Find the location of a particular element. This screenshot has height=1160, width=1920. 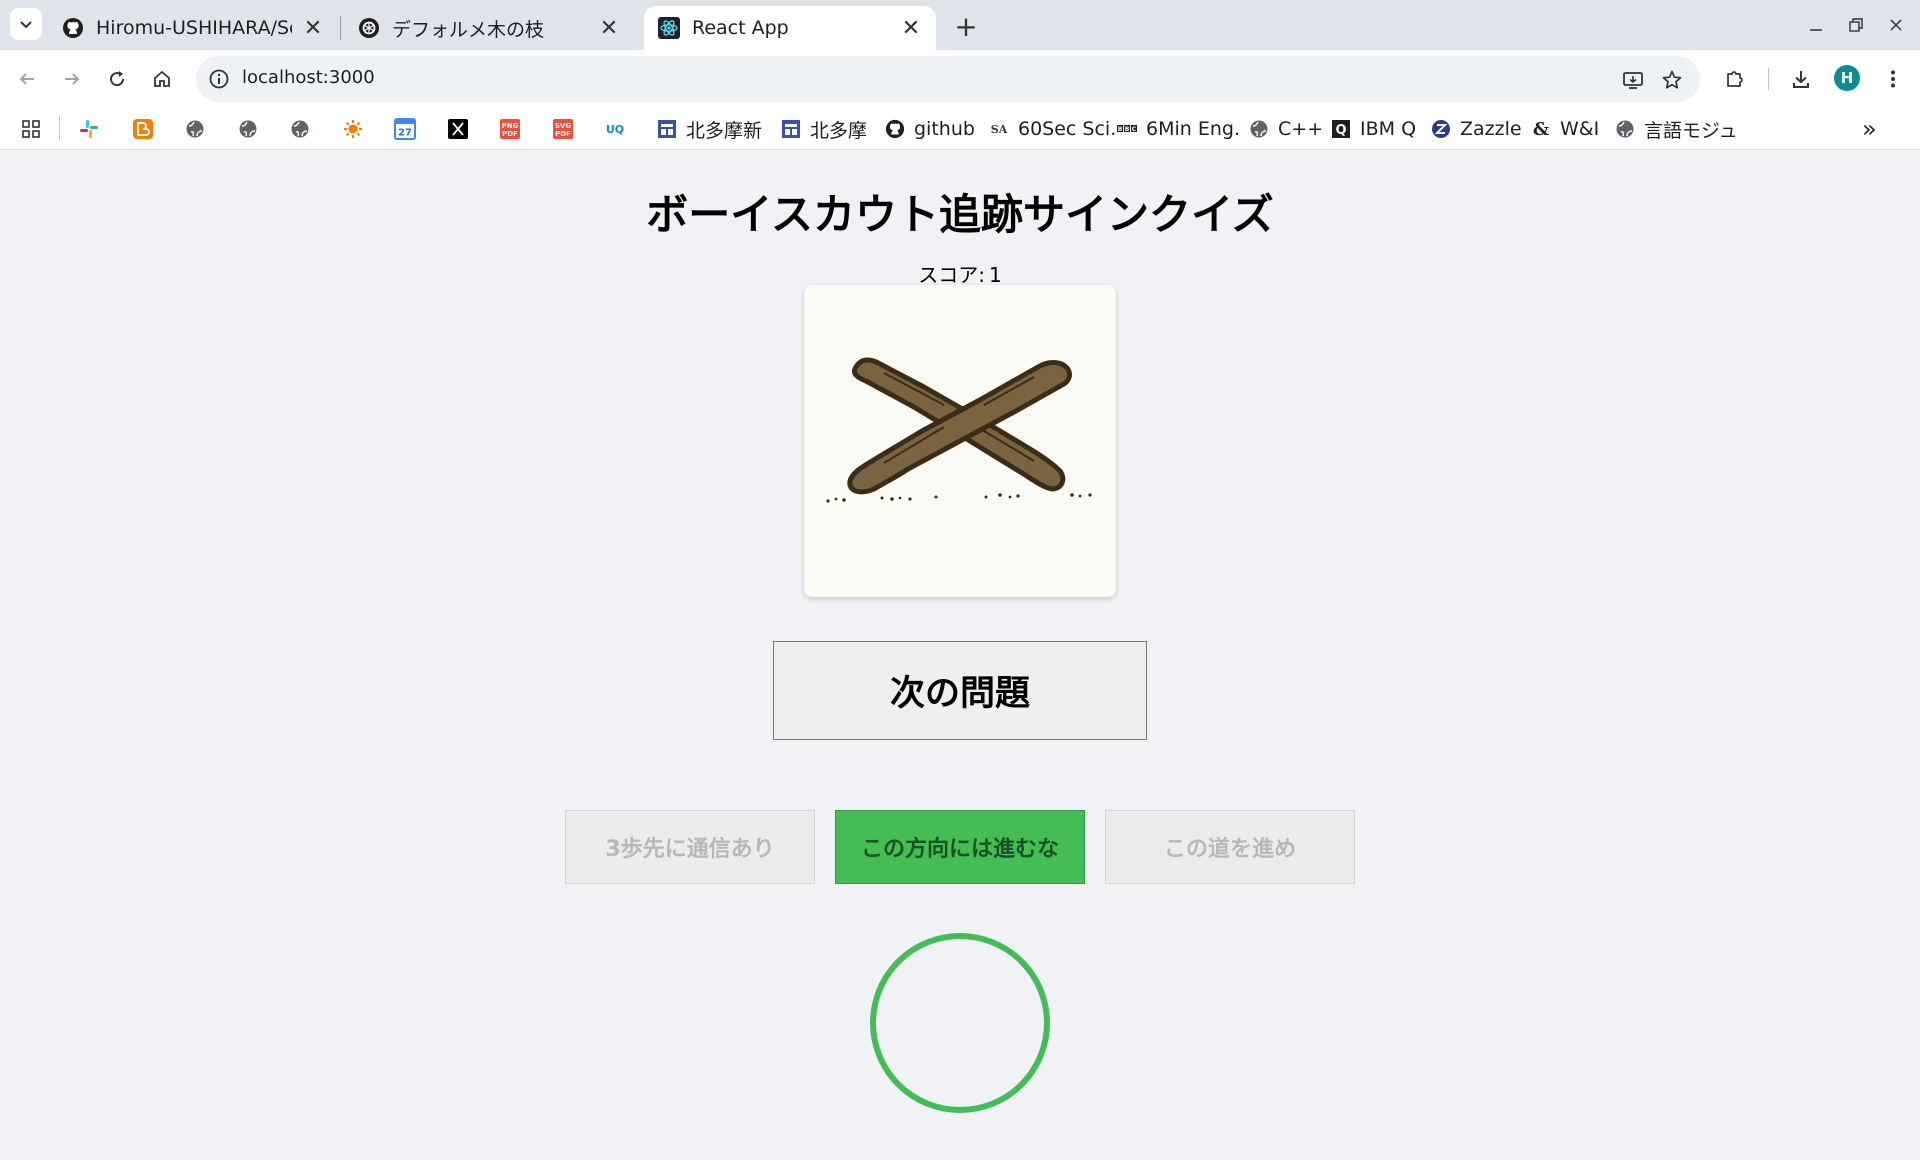

page-title: ボーイスカウト追跡サインクイズ is located at coordinates (960, 214).